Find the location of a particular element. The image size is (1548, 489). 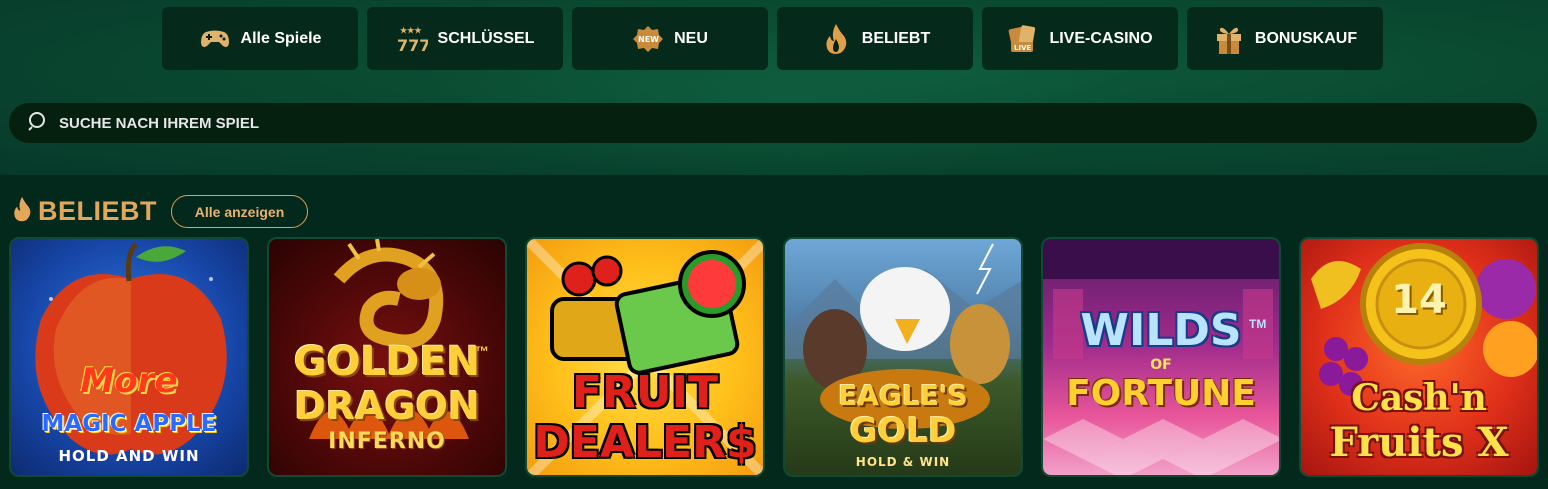

game-card-cash-n-fruits-x: 14 Cash'n Fruits X is located at coordinates (1419, 357).